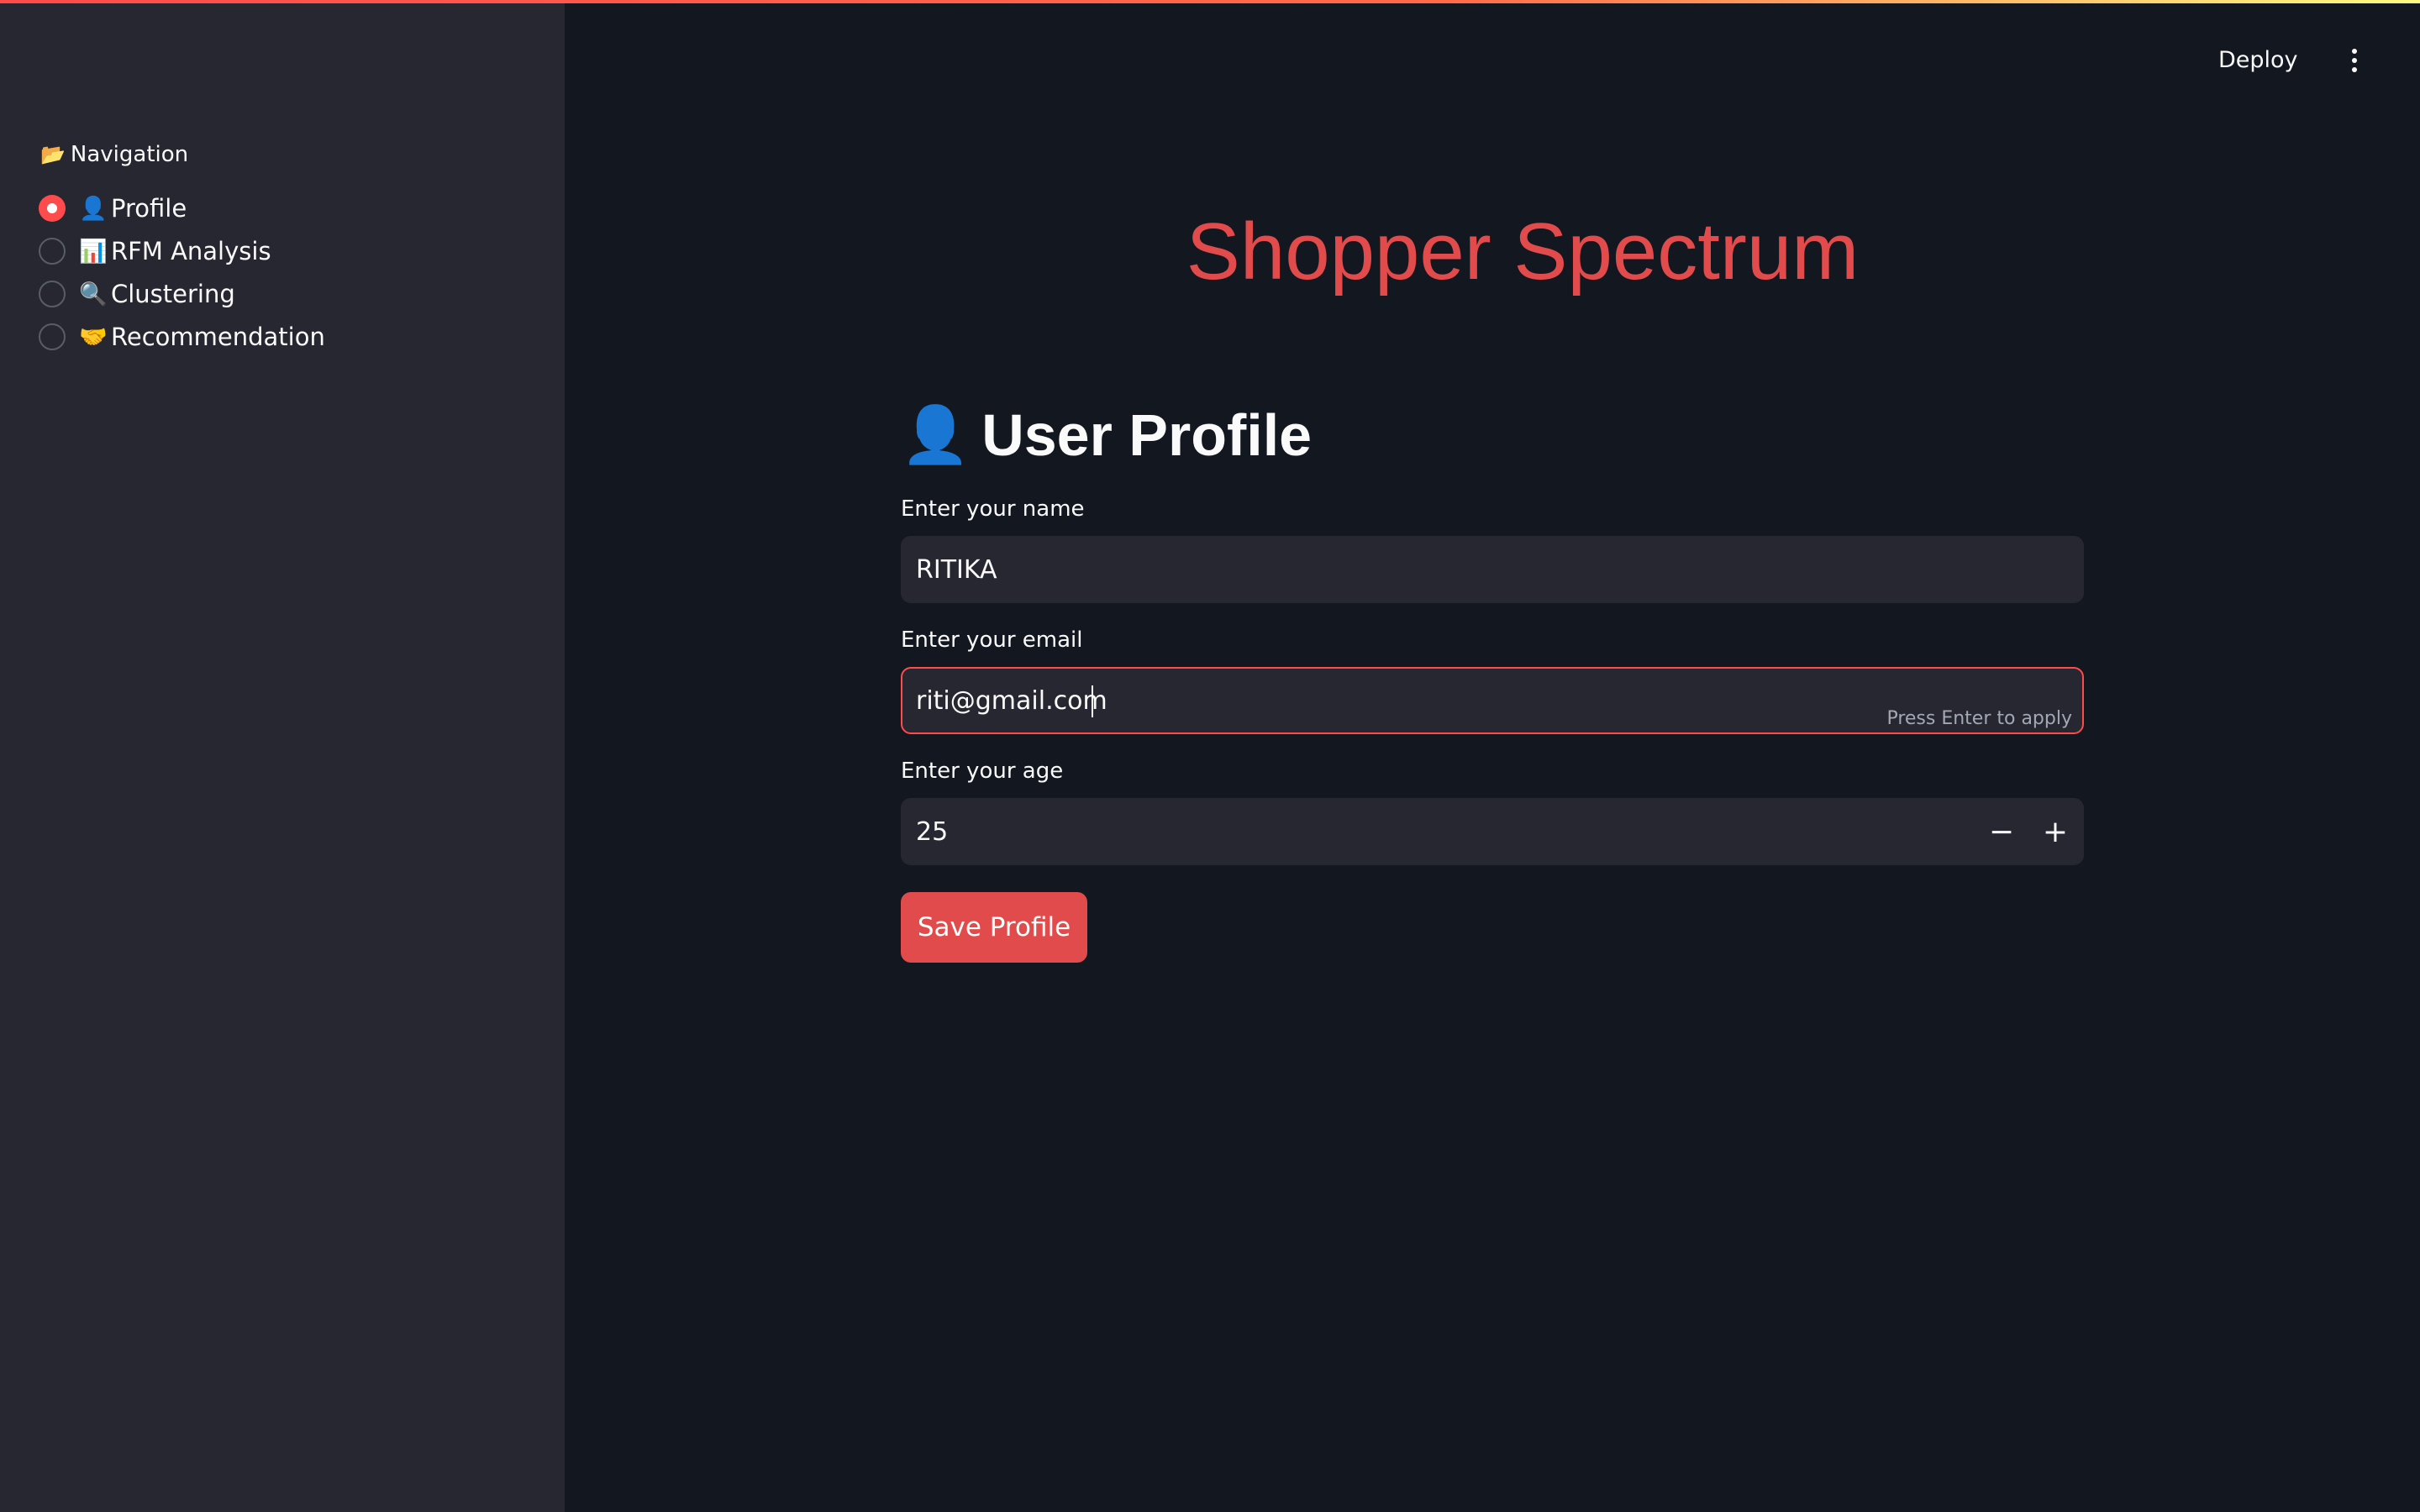  I want to click on section-header: 👤 User Profile, so click(1493, 435).